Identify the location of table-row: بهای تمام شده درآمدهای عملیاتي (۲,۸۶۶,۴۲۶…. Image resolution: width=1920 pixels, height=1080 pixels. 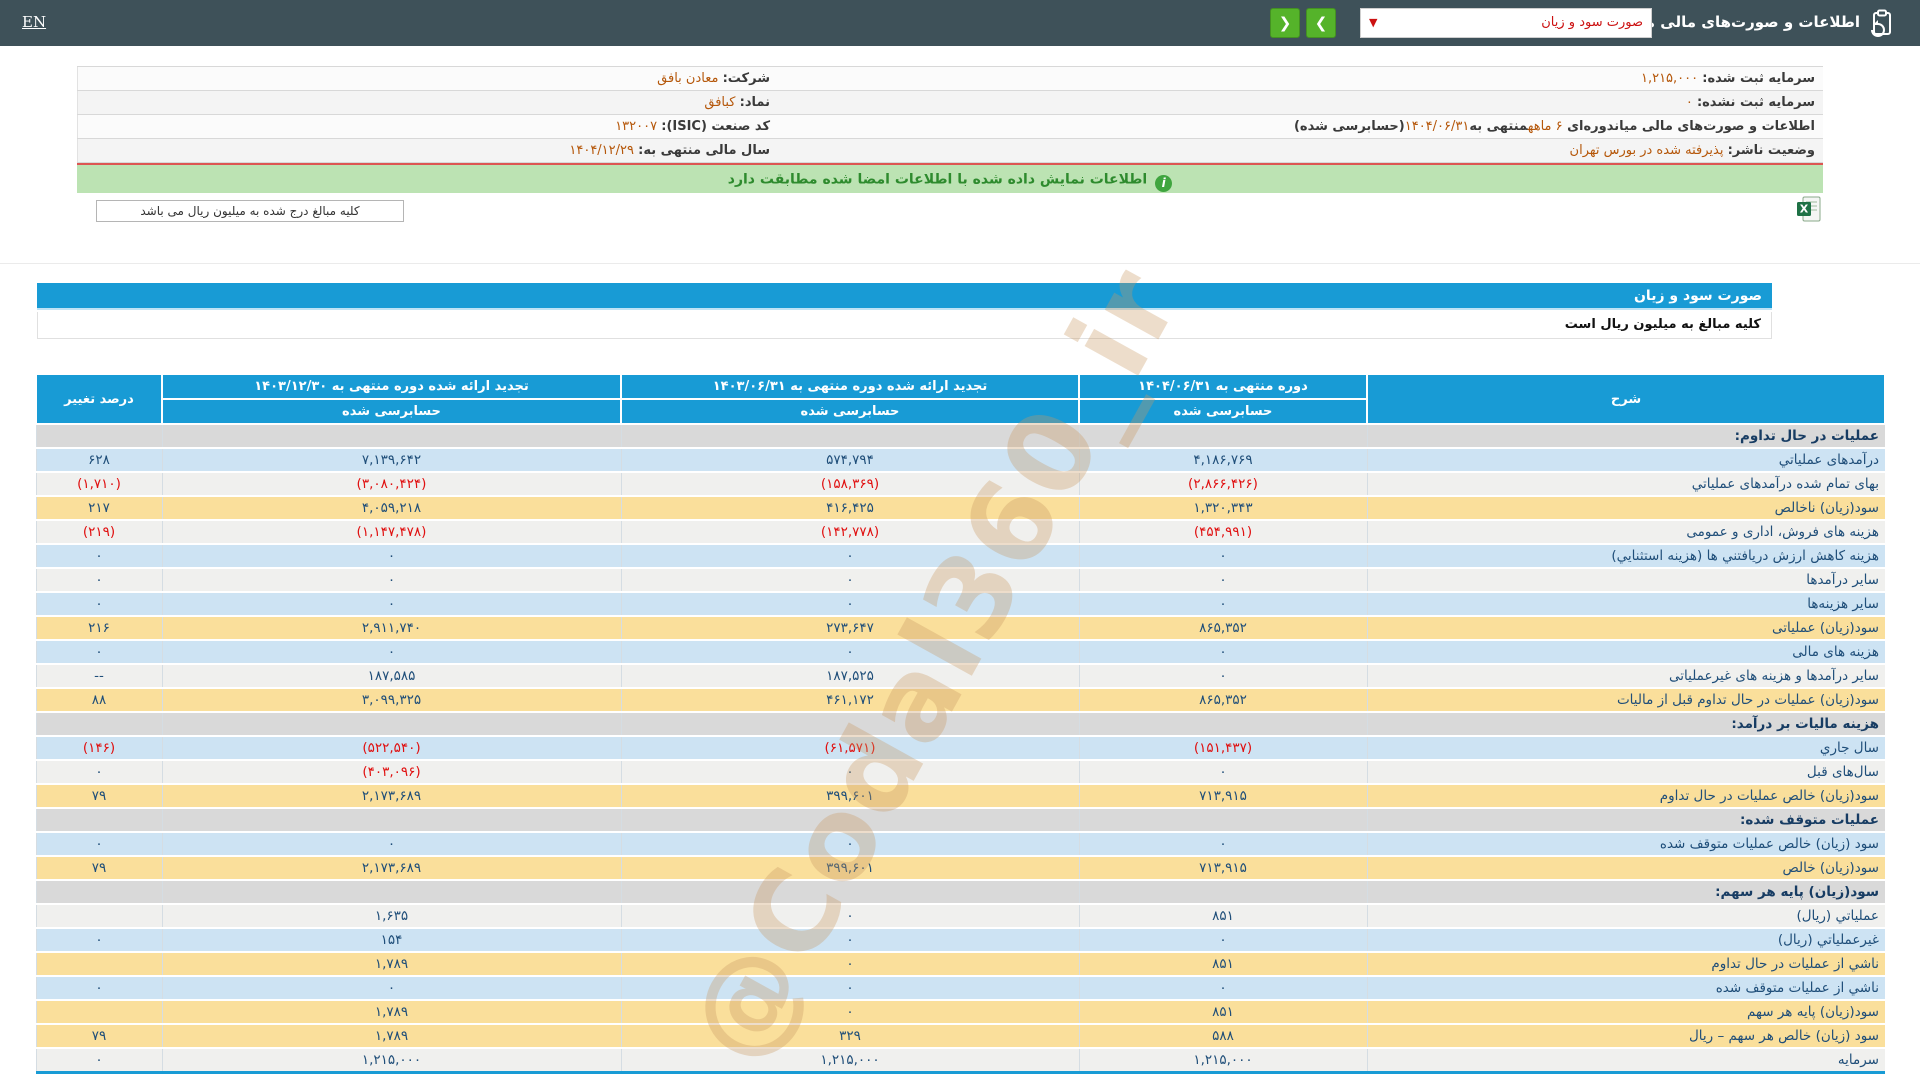
(960, 484).